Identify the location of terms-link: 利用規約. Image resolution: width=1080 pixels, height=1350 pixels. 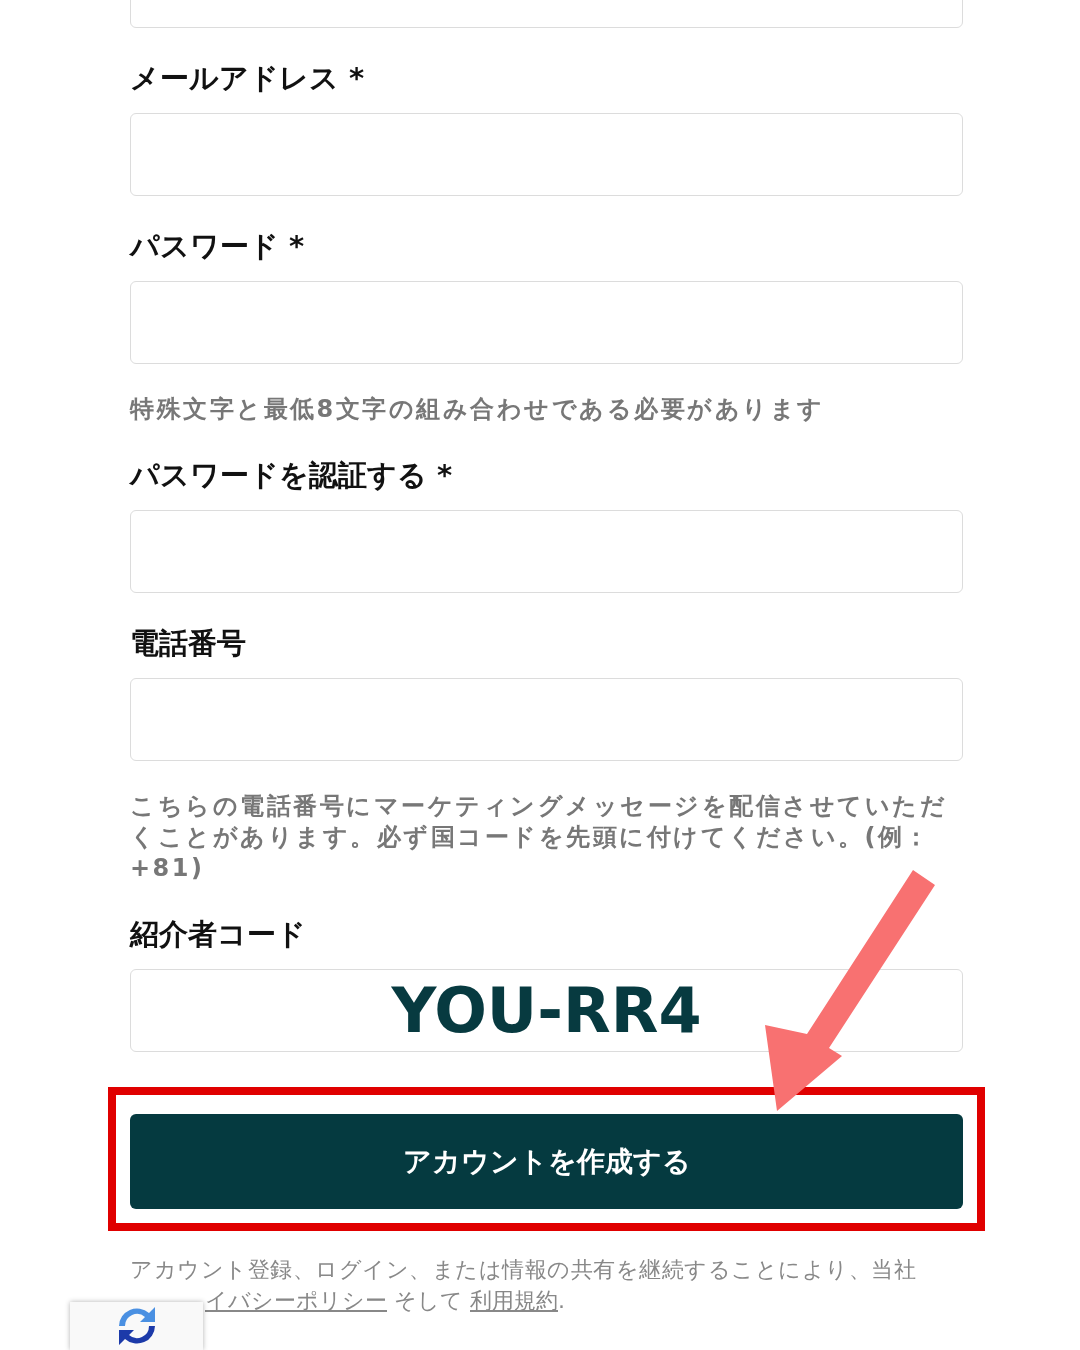
(514, 1300).